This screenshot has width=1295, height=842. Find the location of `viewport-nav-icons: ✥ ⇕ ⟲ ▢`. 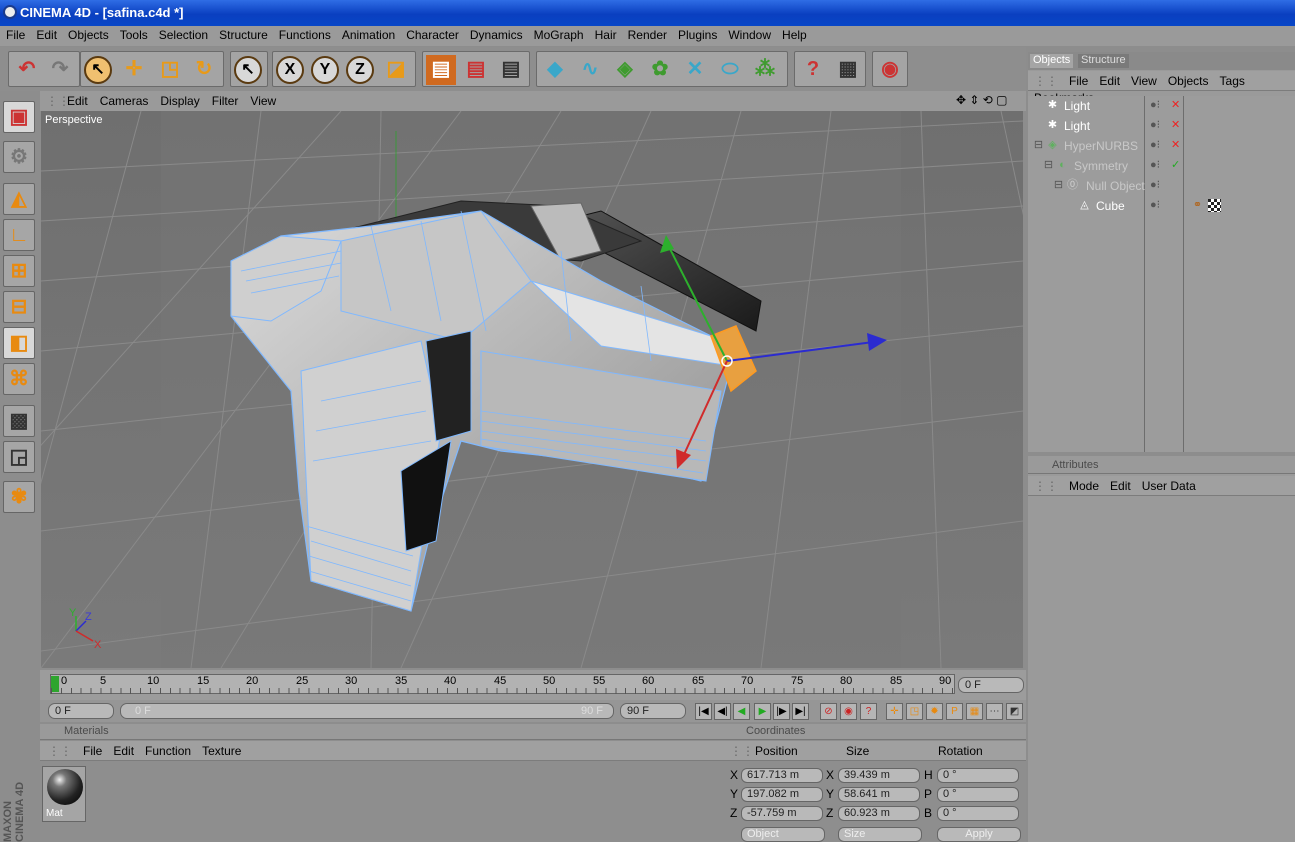

viewport-nav-icons: ✥ ⇕ ⟲ ▢ is located at coordinates (982, 100).